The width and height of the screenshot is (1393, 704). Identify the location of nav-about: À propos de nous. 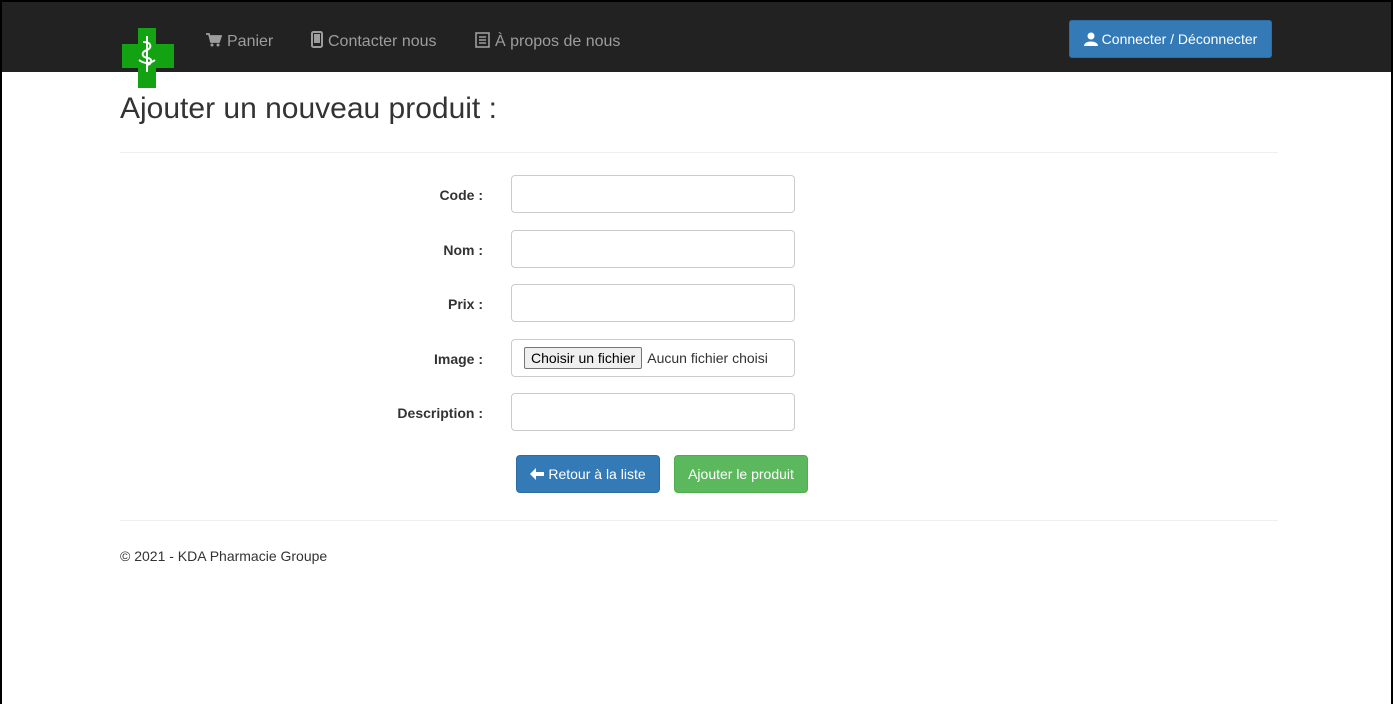
(547, 42).